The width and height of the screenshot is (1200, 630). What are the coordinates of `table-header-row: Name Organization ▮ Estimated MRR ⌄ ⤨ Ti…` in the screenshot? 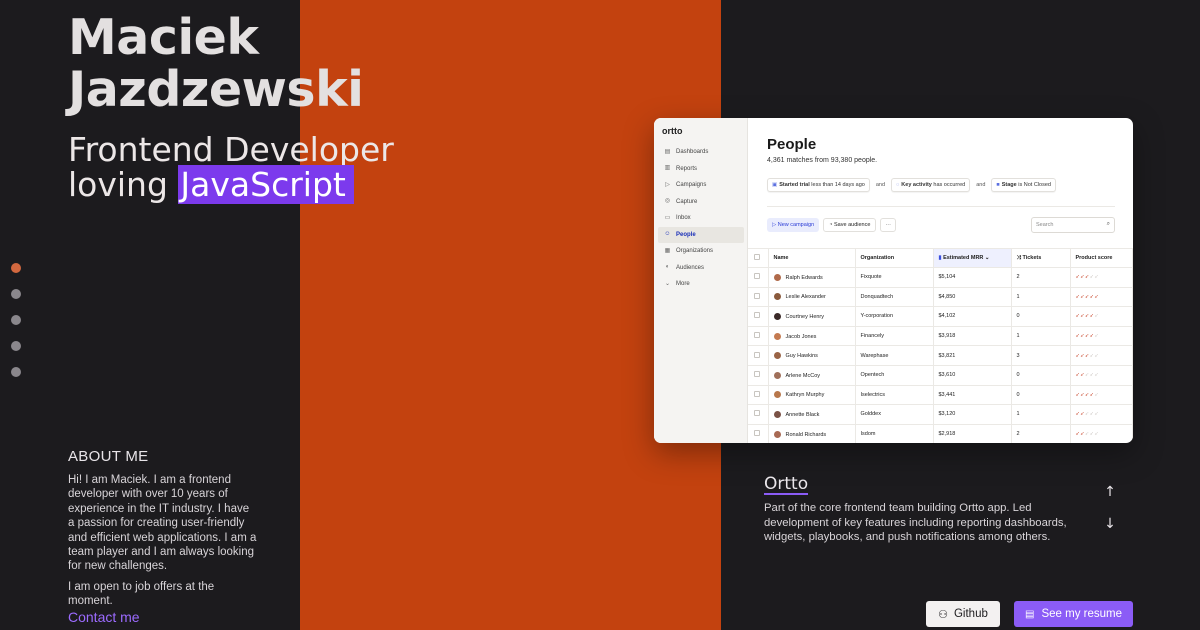 It's located at (940, 258).